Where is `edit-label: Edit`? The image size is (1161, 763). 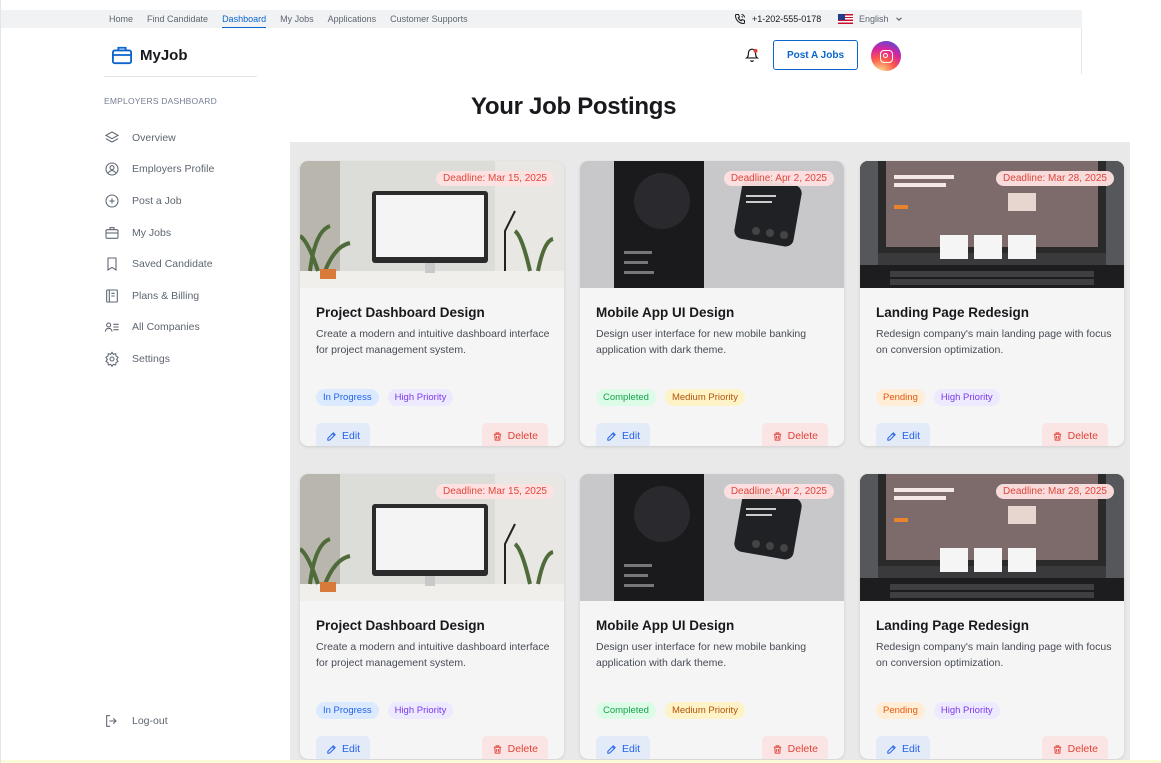 edit-label: Edit is located at coordinates (911, 436).